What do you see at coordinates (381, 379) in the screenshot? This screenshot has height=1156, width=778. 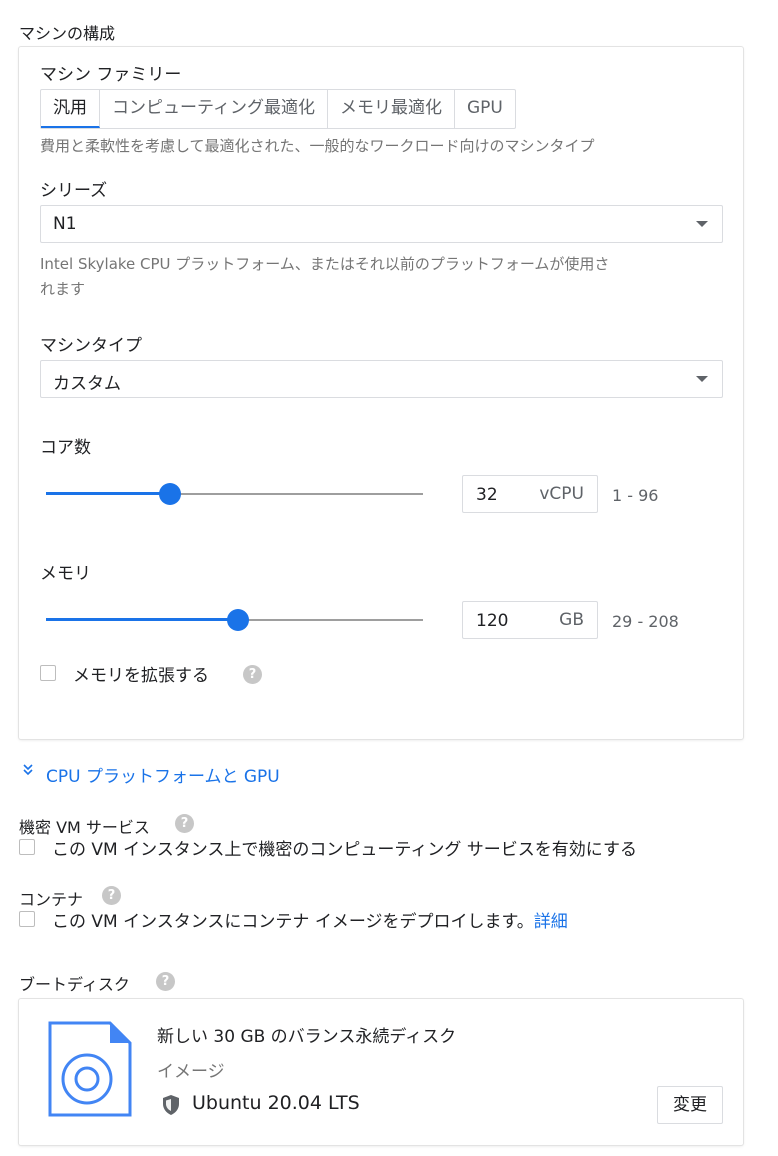 I see `machine-type-select: カスタム` at bounding box center [381, 379].